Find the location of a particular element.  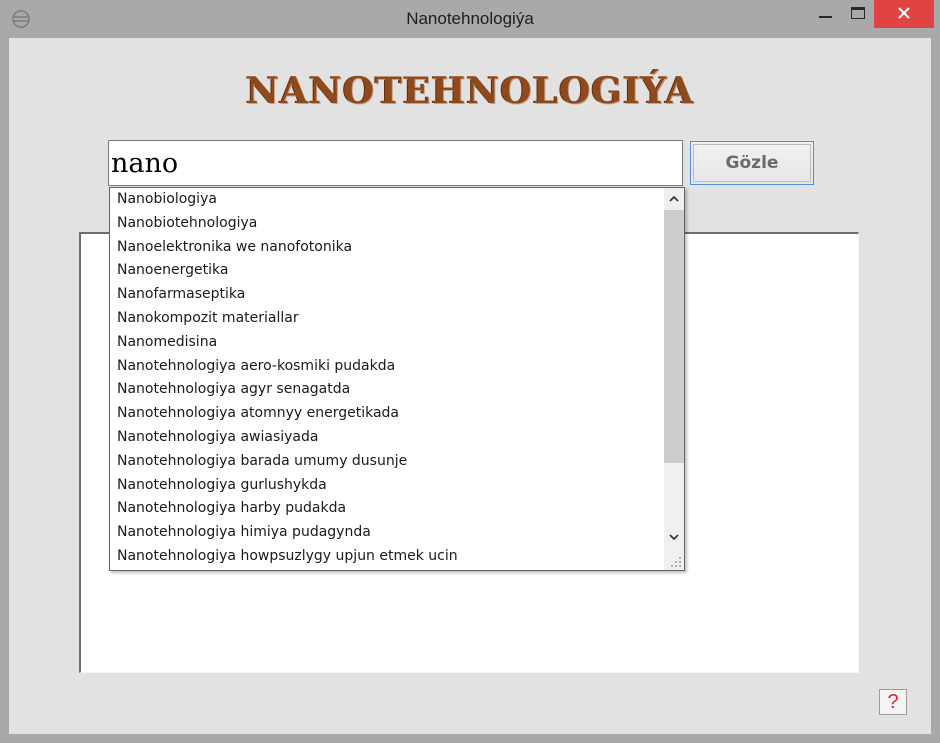

suggestion-item: Nanotehnologiya himiya pudagynda is located at coordinates (387, 533).